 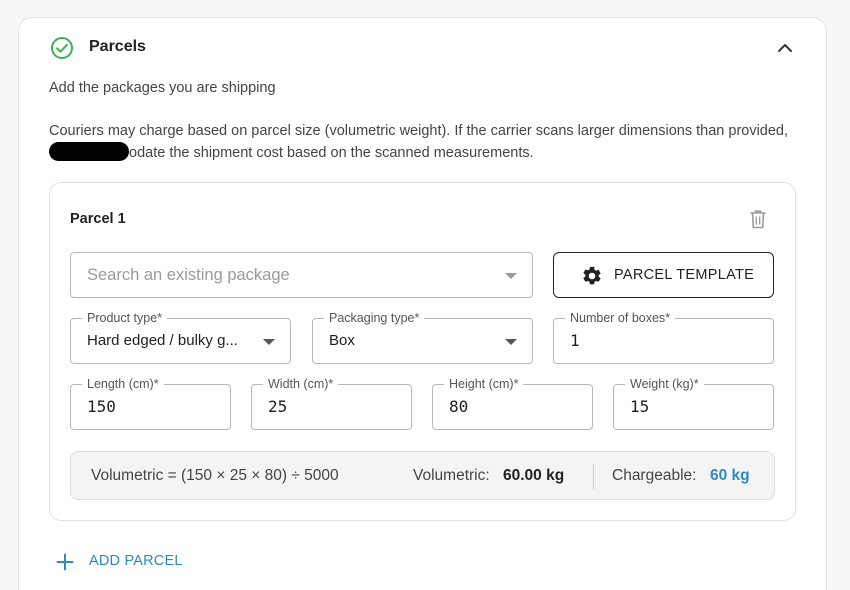 What do you see at coordinates (758, 219) in the screenshot?
I see `trash-icon` at bounding box center [758, 219].